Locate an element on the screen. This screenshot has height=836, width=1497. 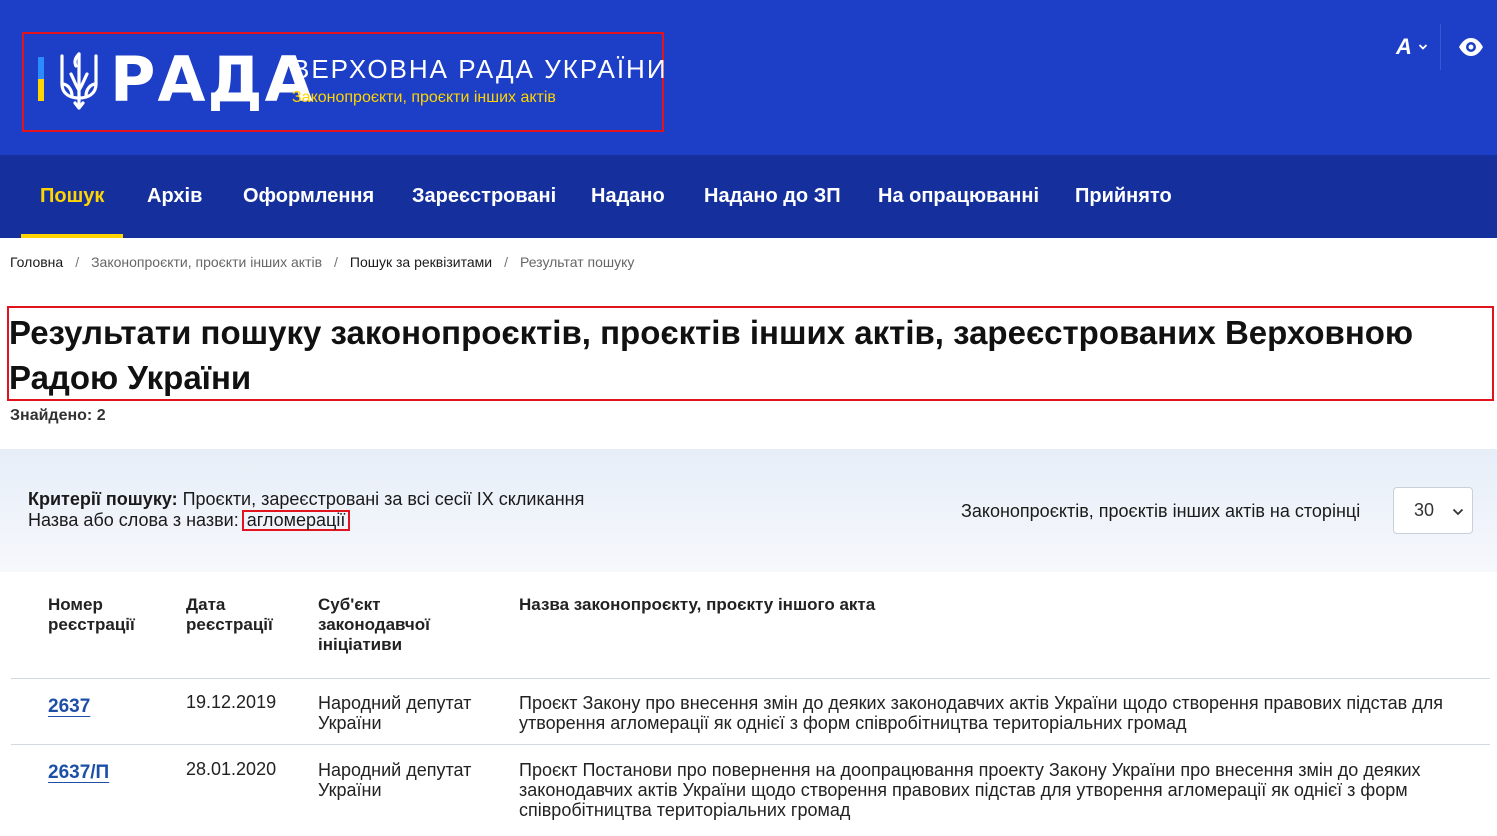
row-number-cell: 2637/П is located at coordinates (78, 772).